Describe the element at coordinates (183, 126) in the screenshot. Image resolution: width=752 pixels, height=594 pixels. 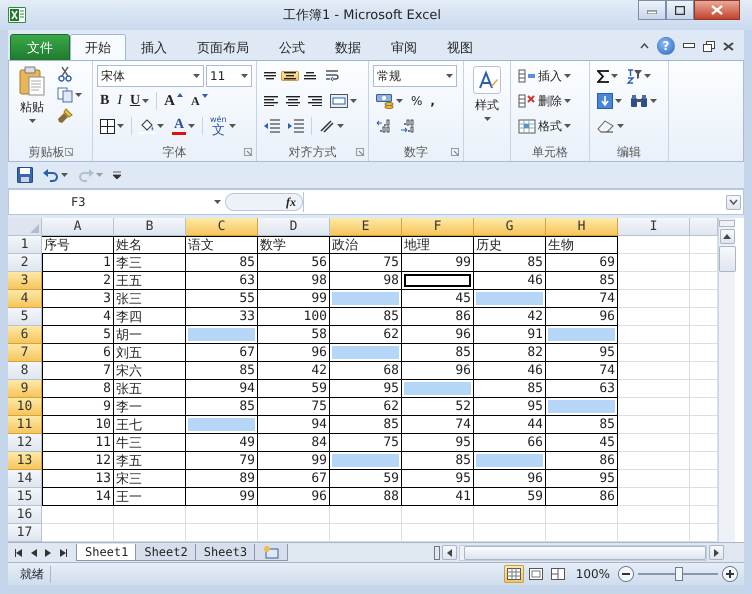
I see `font-color-button: A` at that location.